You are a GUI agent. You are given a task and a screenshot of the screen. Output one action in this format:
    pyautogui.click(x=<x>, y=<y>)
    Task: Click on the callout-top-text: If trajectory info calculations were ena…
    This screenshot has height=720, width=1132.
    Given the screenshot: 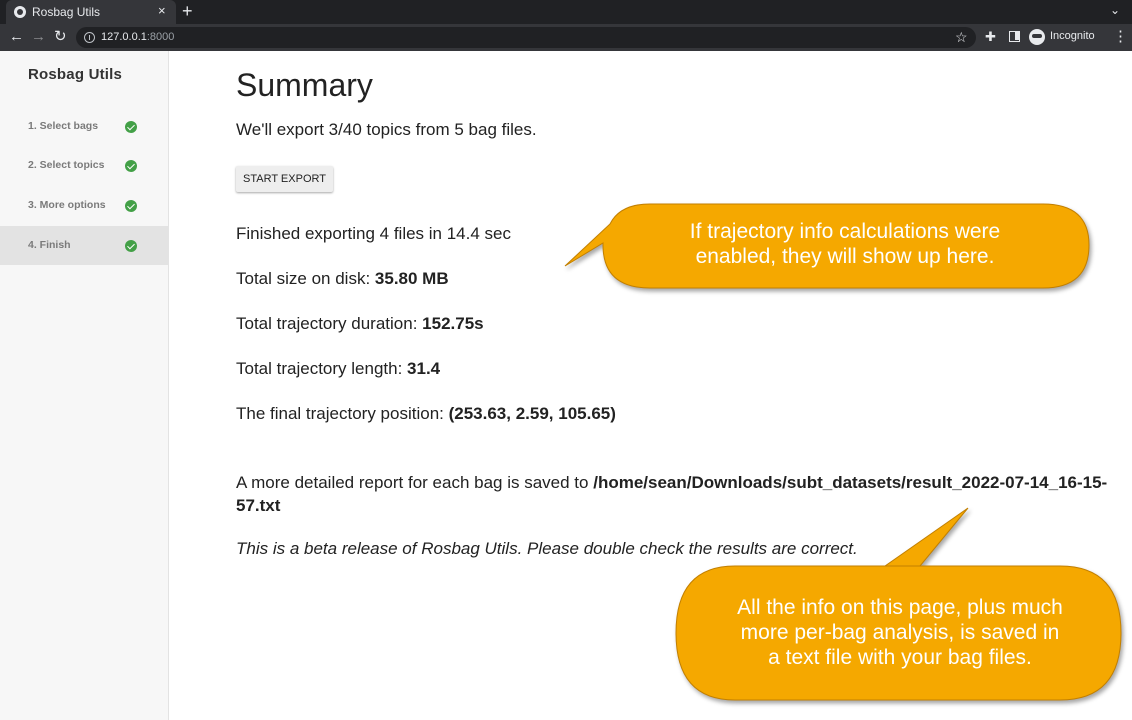 What is the action you would take?
    pyautogui.click(x=845, y=244)
    